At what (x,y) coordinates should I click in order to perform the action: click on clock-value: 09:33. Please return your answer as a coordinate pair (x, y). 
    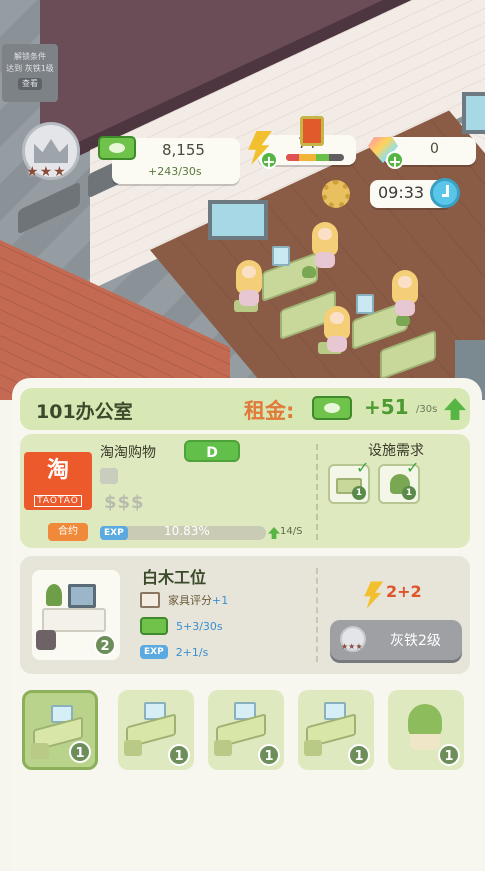
    Looking at the image, I should click on (401, 192).